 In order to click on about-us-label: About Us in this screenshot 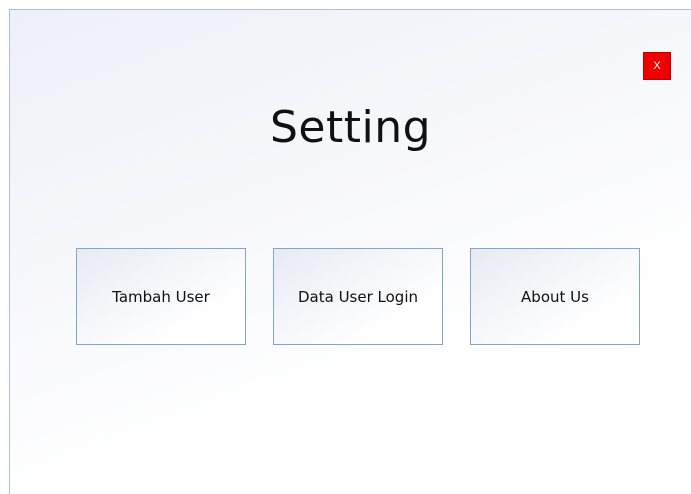, I will do `click(555, 296)`.